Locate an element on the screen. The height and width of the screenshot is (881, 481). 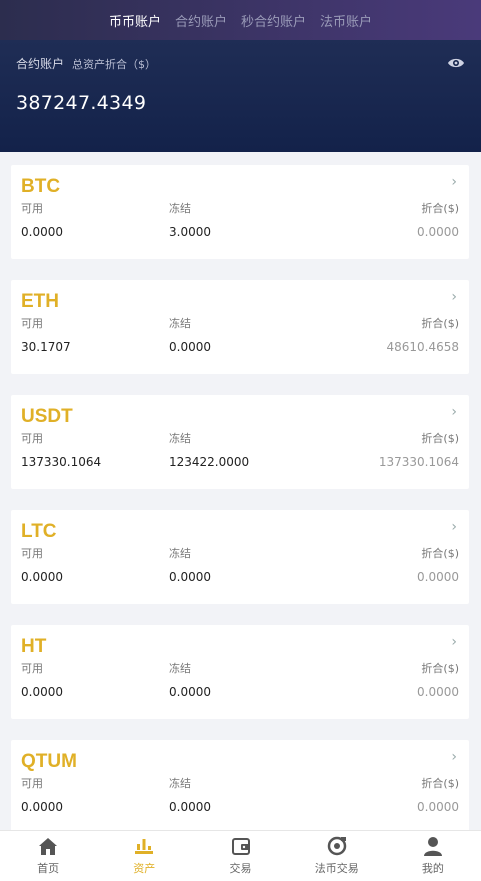
converted-value: 48610.4658 is located at coordinates (422, 347).